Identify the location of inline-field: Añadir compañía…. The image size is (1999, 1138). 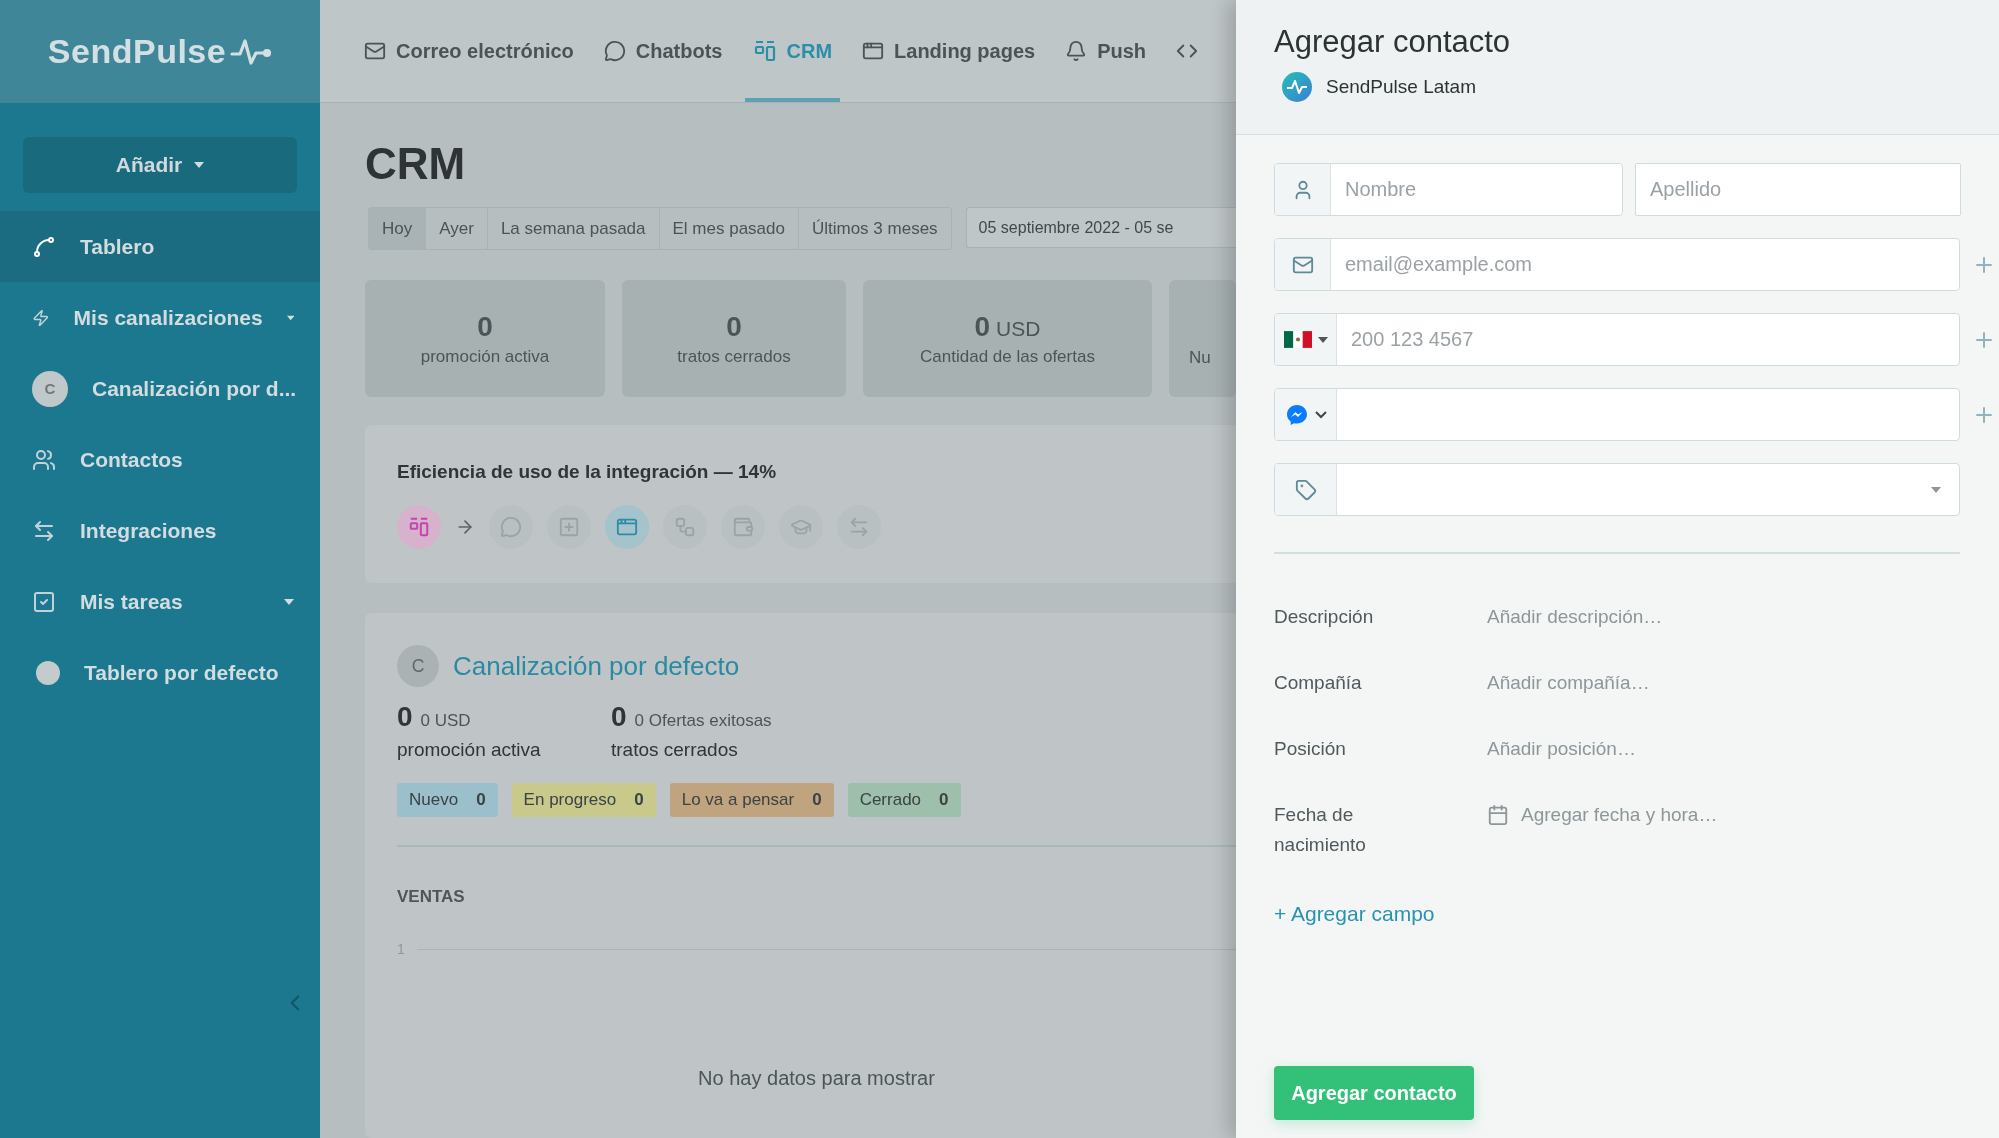
(1617, 683).